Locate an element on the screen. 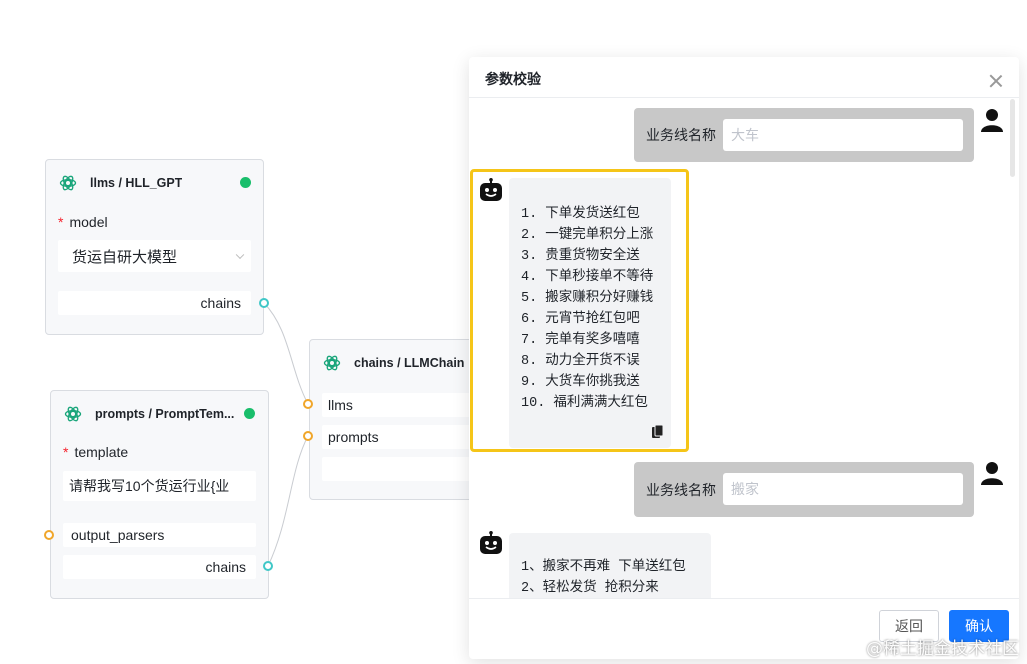 The width and height of the screenshot is (1027, 664). chevron-down-icon is located at coordinates (240, 255).